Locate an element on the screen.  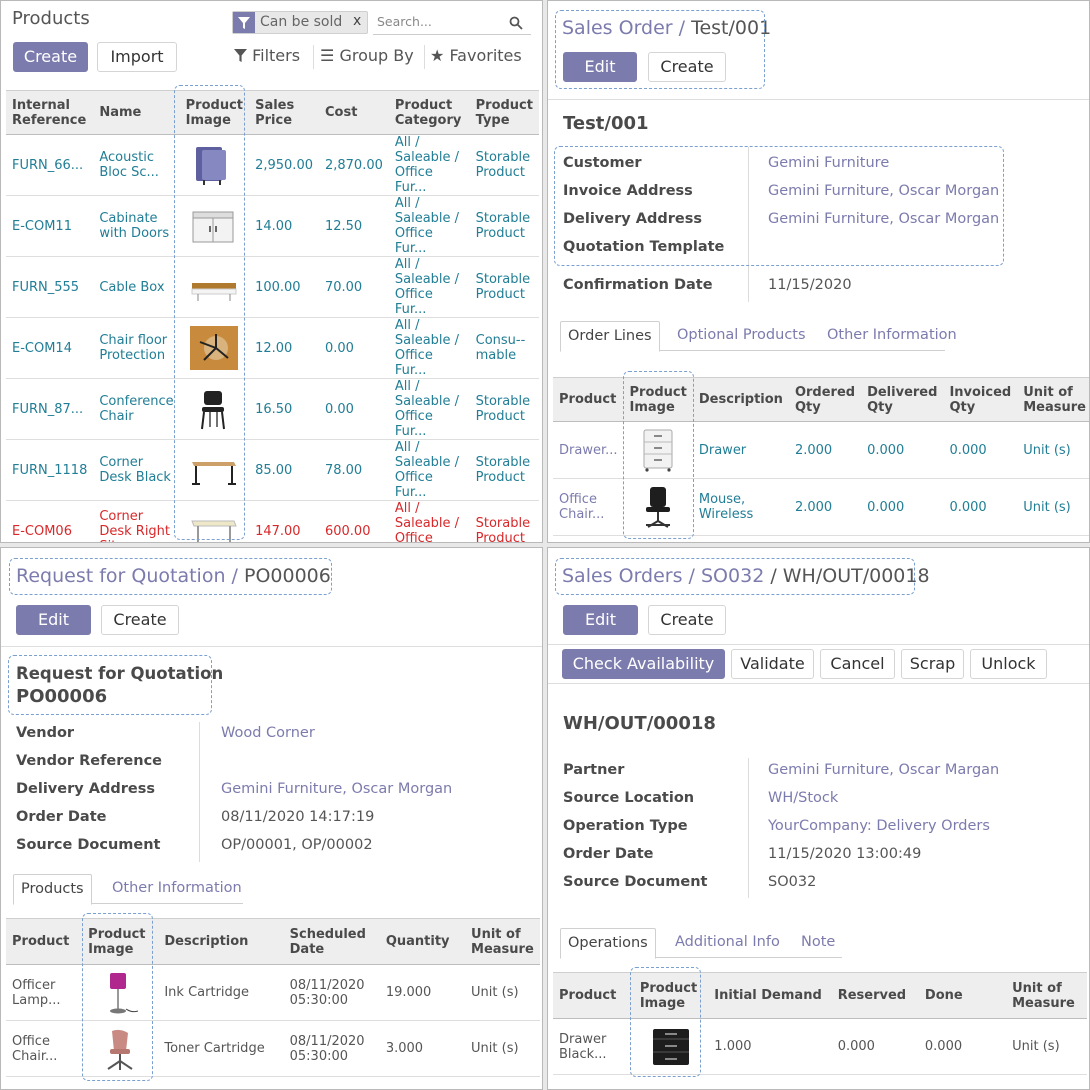
invoiced-qty: 0.000 is located at coordinates (980, 507).